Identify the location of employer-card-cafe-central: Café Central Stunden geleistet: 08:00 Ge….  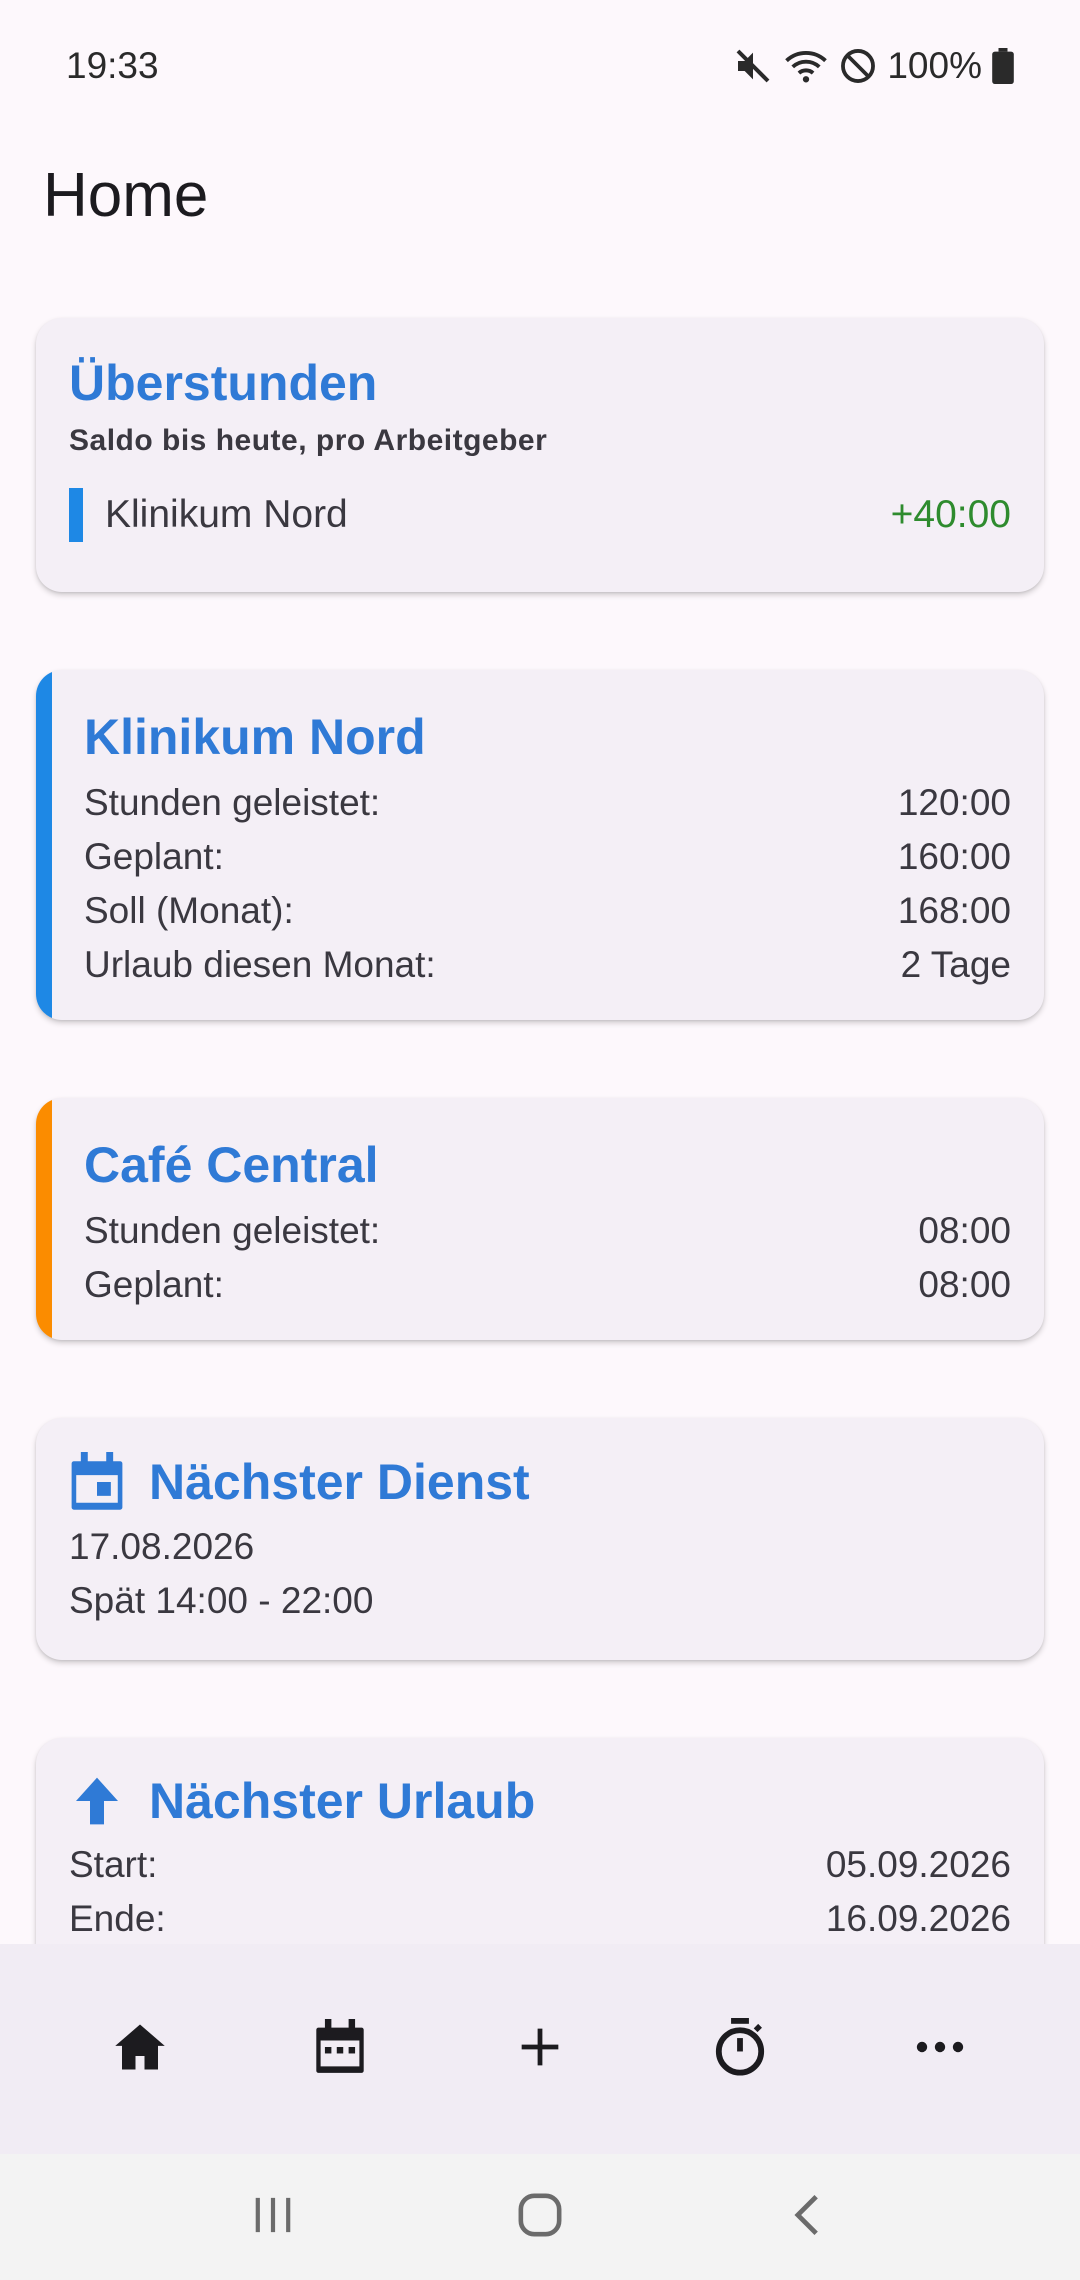
(540, 1219).